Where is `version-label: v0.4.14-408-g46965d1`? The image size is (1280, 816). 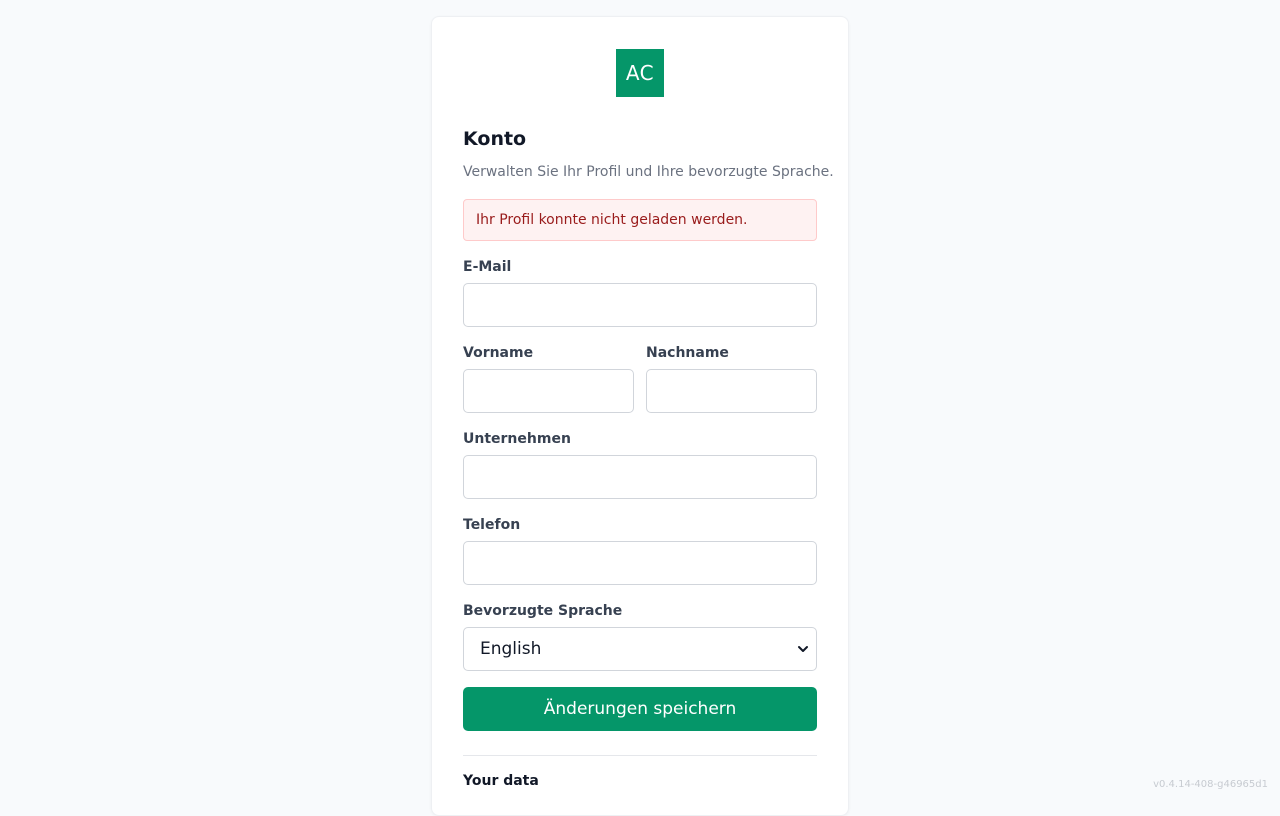 version-label: v0.4.14-408-g46965d1 is located at coordinates (1210, 784).